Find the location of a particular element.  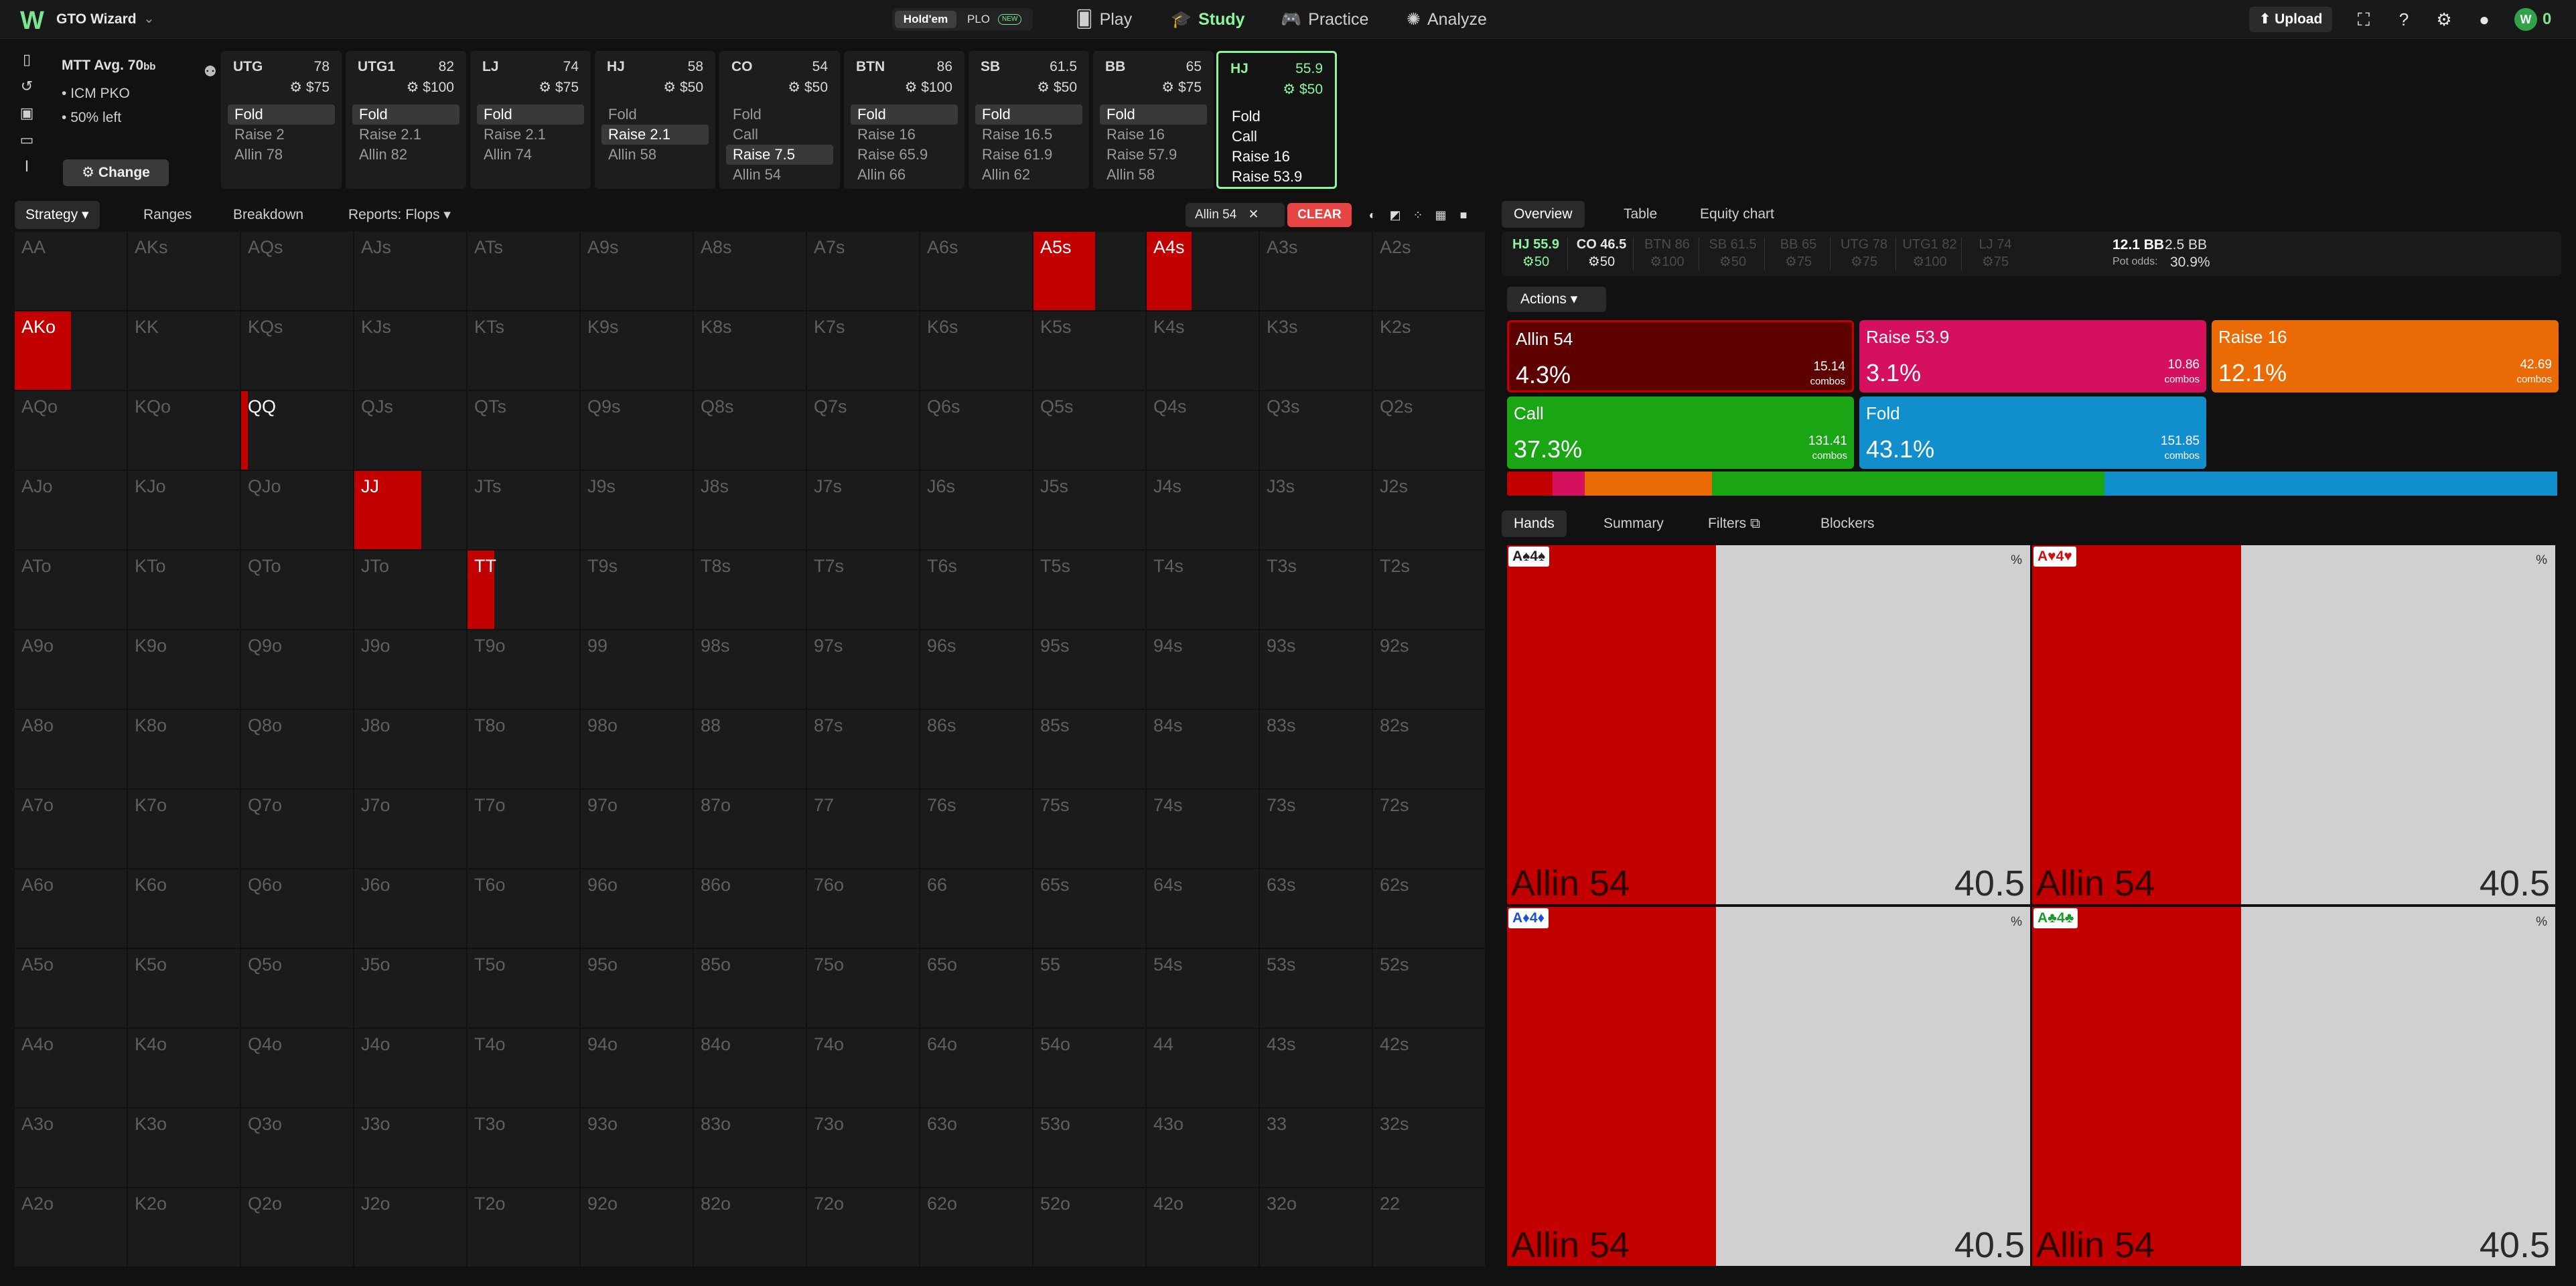

position-action-option: Allin 78 is located at coordinates (281, 155).